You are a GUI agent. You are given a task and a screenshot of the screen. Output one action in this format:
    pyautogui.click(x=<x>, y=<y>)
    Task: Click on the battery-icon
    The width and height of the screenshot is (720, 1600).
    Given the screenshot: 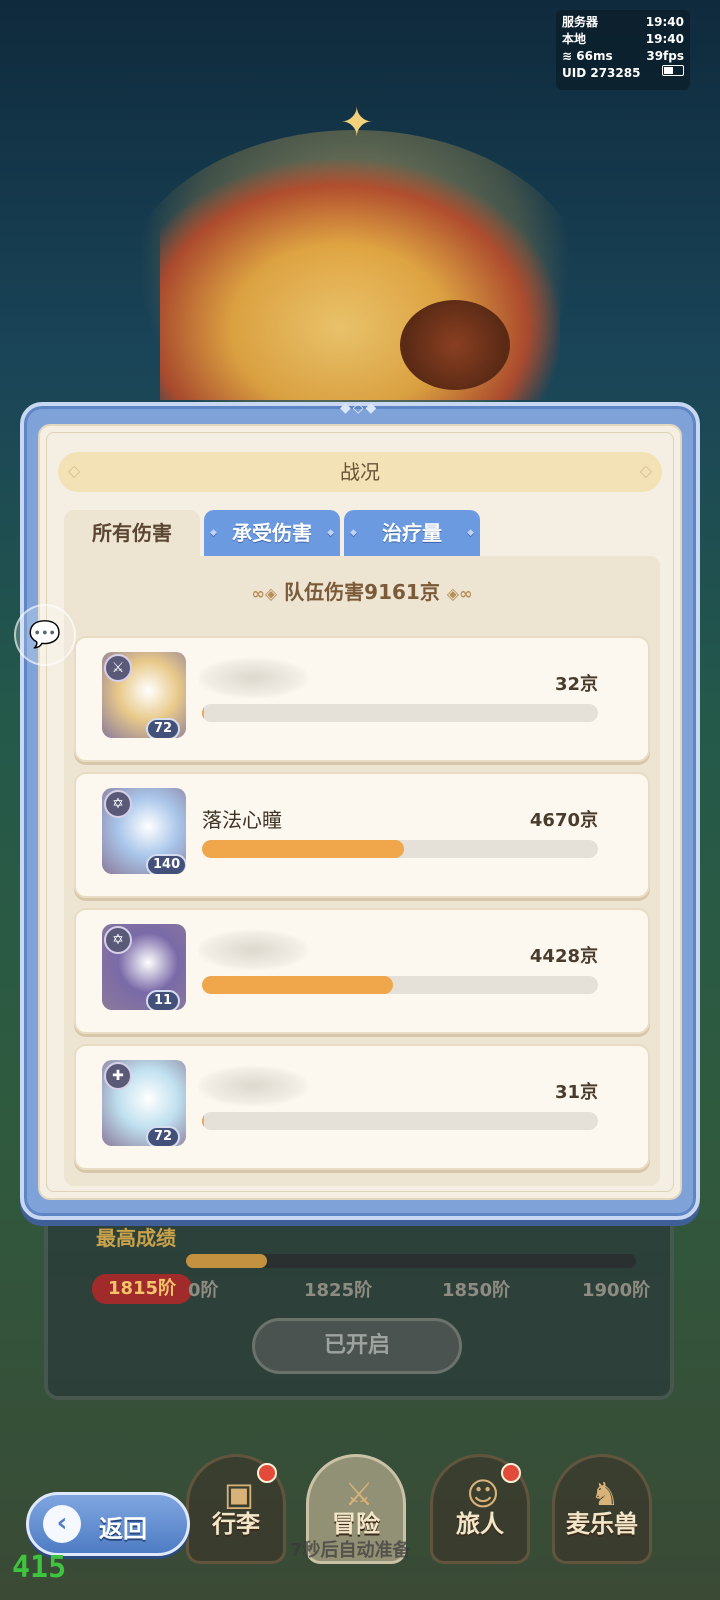 What is the action you would take?
    pyautogui.click(x=673, y=70)
    